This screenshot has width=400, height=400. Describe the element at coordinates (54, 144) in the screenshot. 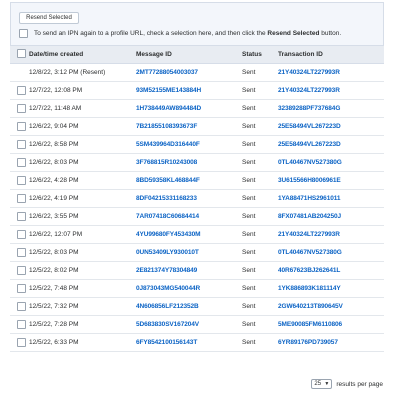

I see `row-date: 12/6/22, 8:58 PM` at that location.